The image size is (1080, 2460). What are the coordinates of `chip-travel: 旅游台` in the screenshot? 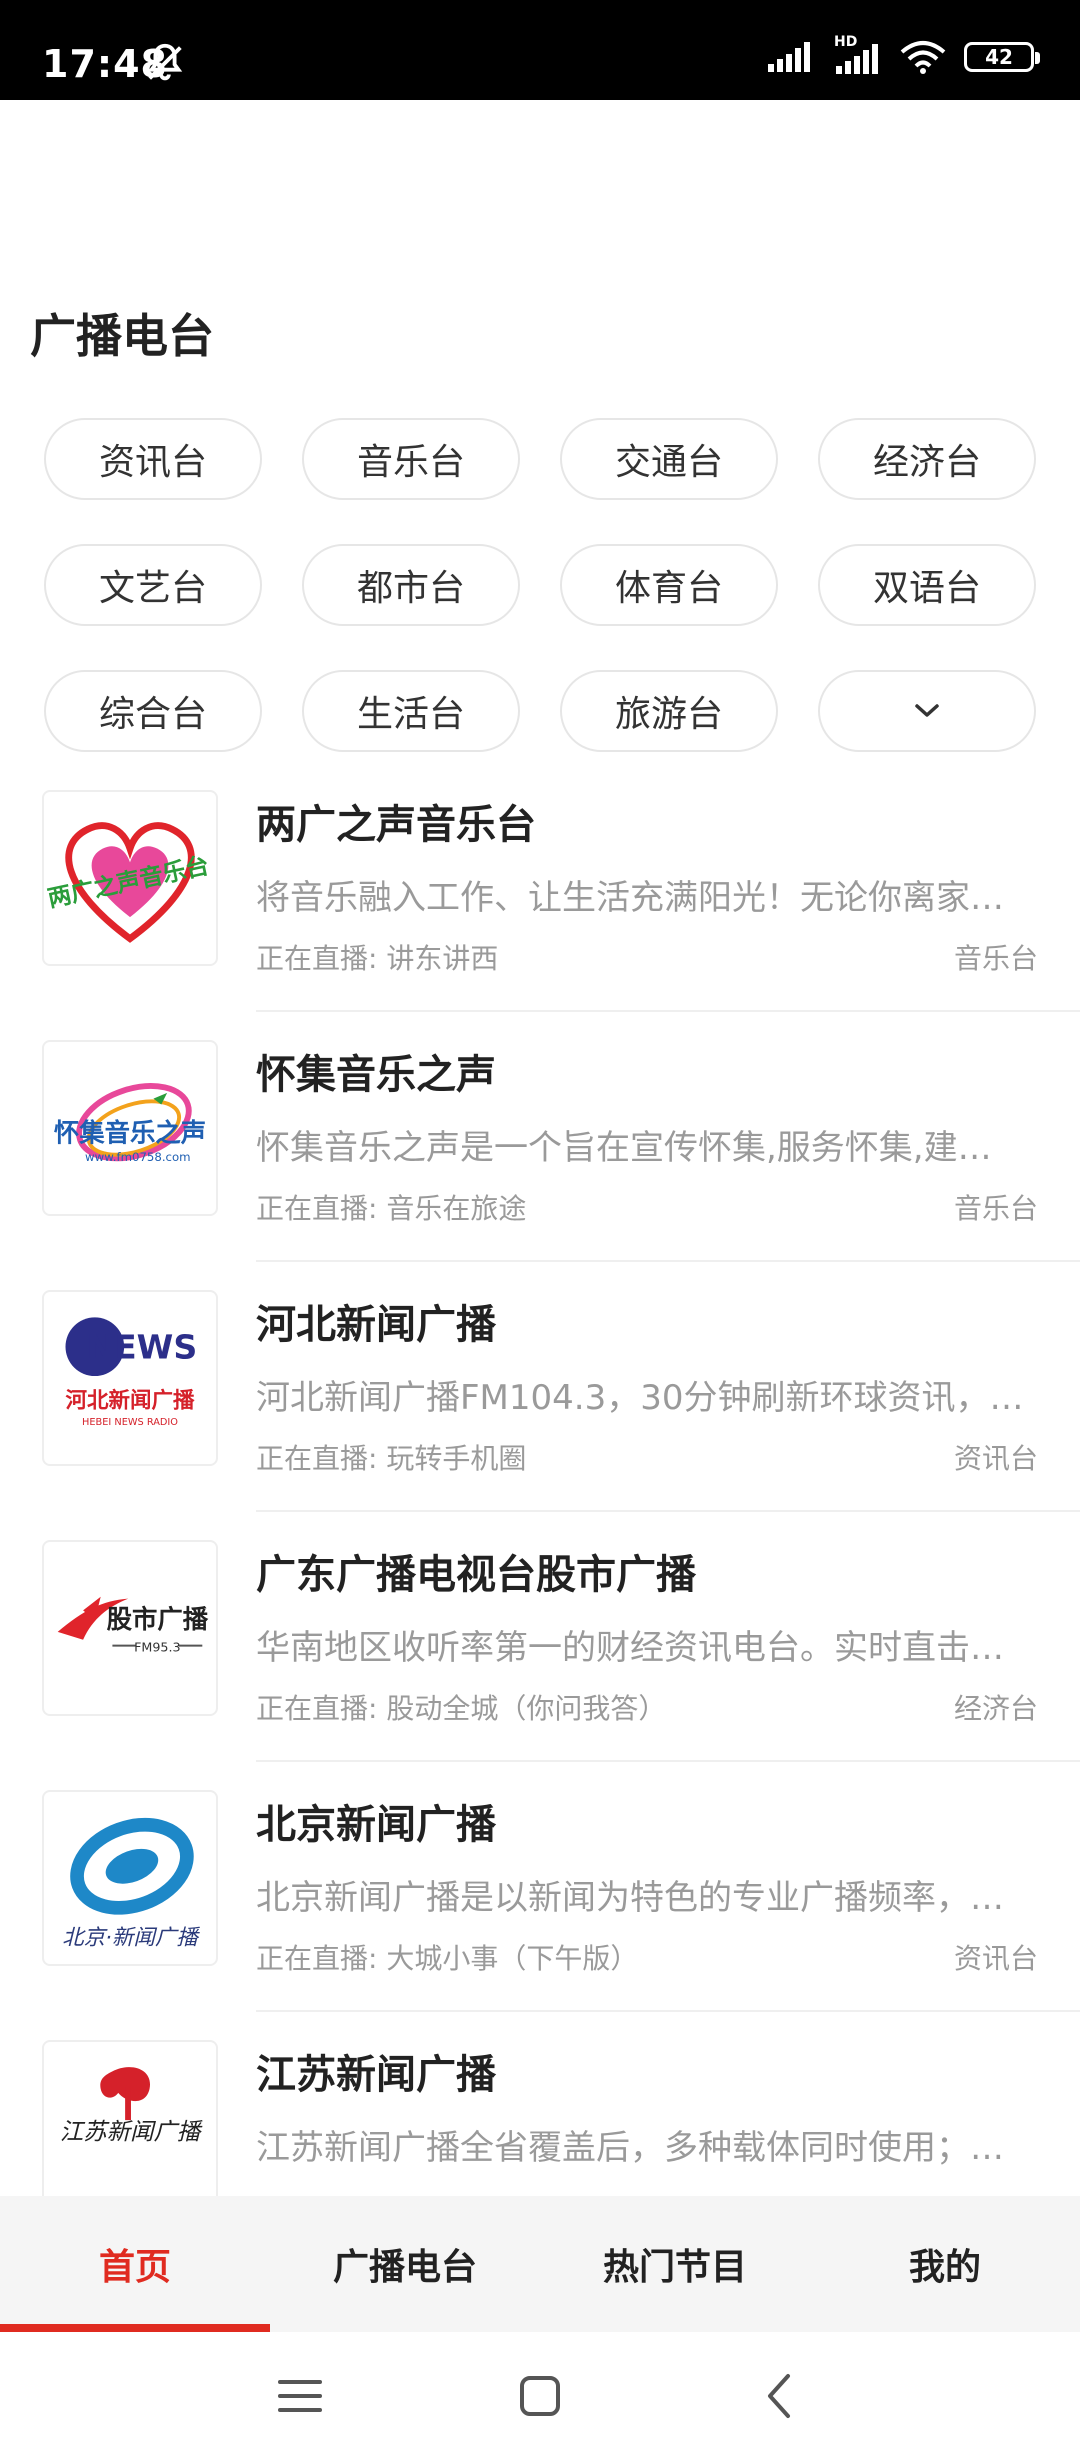 It's located at (669, 711).